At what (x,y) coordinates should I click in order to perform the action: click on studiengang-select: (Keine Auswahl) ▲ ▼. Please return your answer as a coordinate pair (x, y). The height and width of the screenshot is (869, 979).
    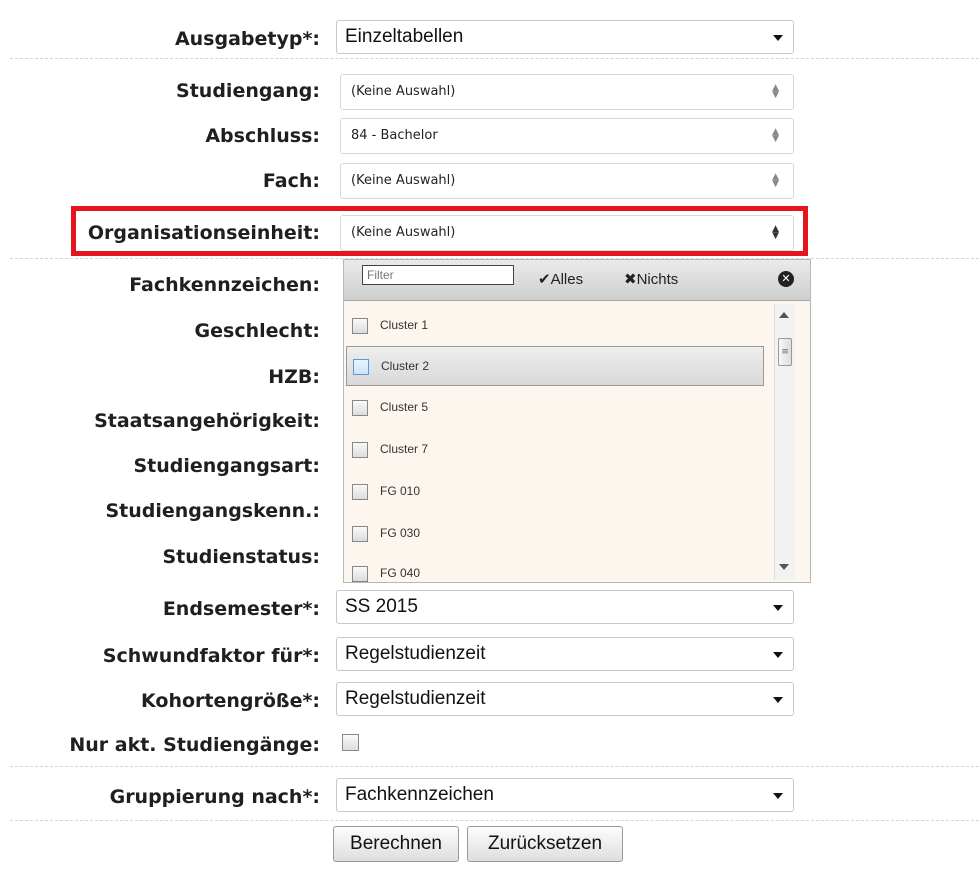
    Looking at the image, I should click on (567, 92).